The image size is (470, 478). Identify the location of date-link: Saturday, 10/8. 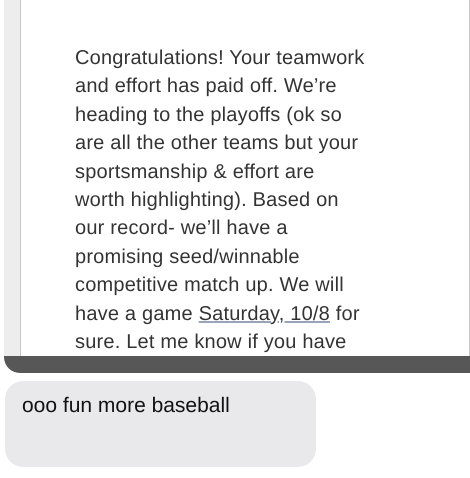
(264, 313).